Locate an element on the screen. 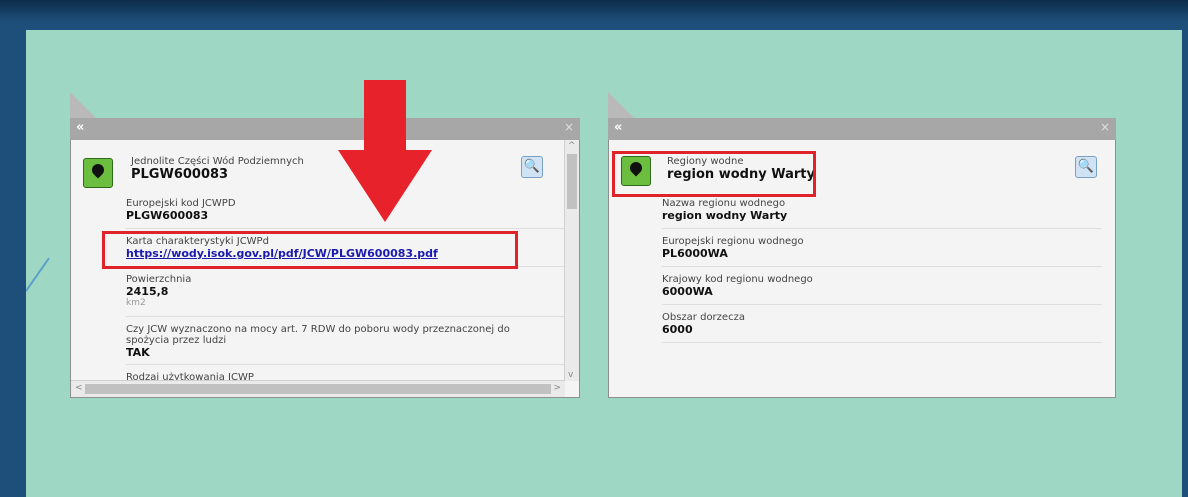 Image resolution: width=1188 pixels, height=497 pixels. field-label-continued: spożycia przez ludzi is located at coordinates (176, 340).